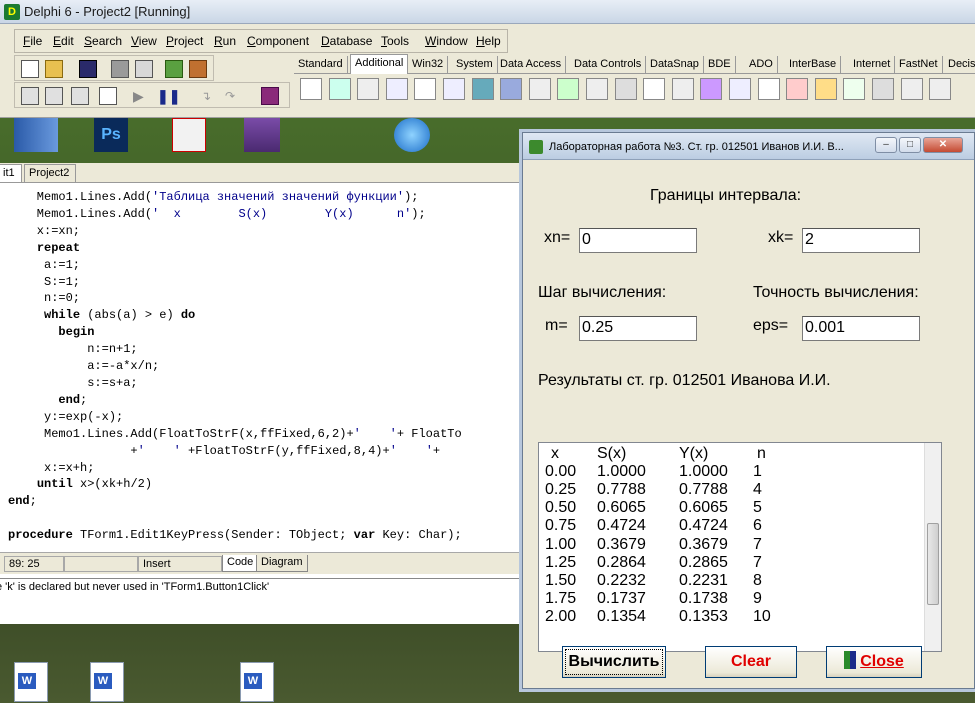 Image resolution: width=975 pixels, height=703 pixels. Describe the element at coordinates (886, 145) in the screenshot. I see `minimize-button: –` at that location.